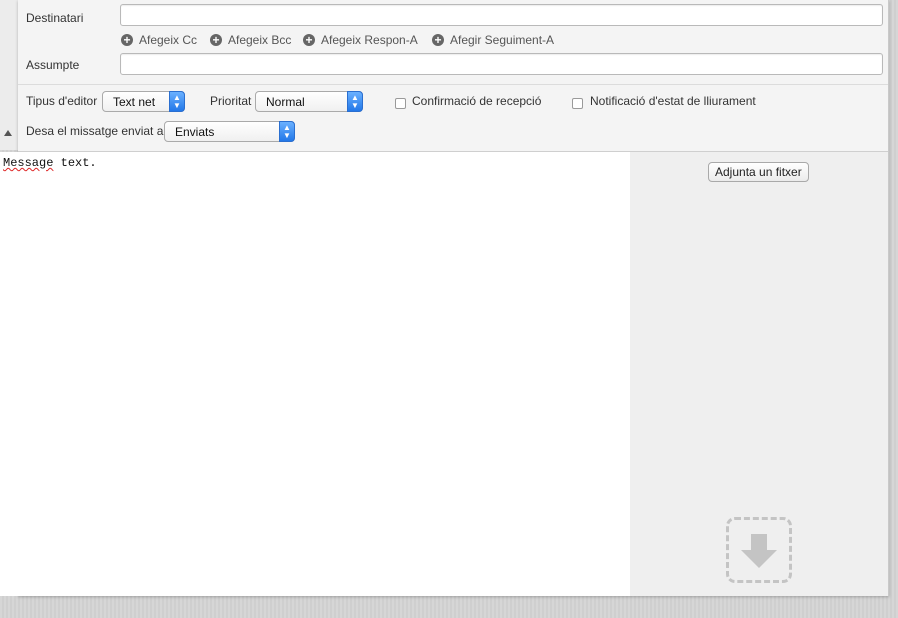 The height and width of the screenshot is (618, 898). What do you see at coordinates (75, 163) in the screenshot?
I see `message-text-rest: text.` at bounding box center [75, 163].